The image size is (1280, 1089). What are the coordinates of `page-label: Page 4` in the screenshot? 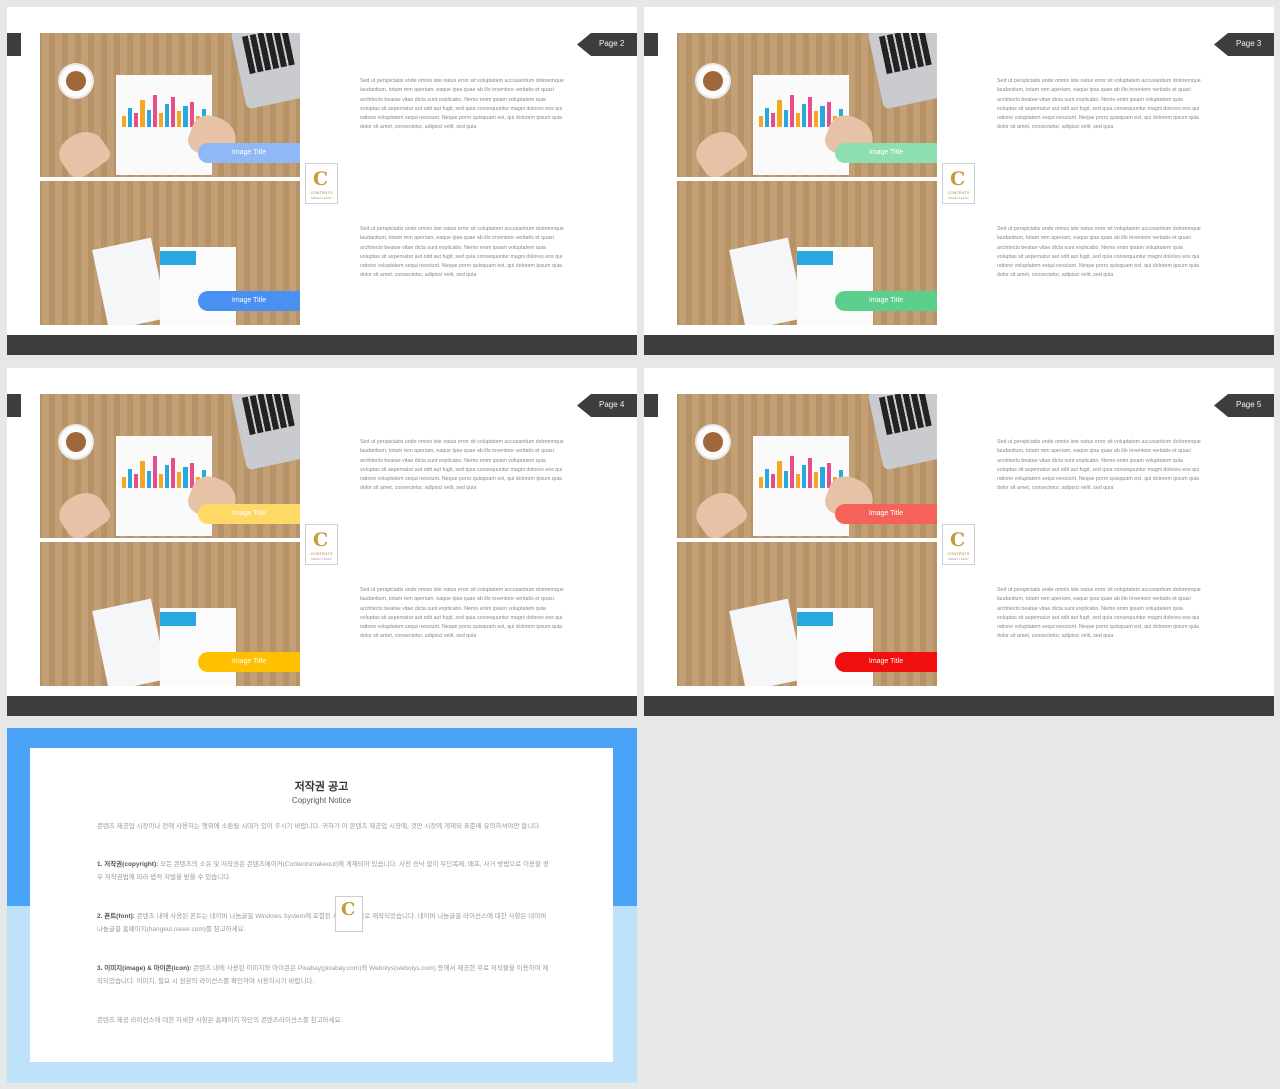 It's located at (612, 404).